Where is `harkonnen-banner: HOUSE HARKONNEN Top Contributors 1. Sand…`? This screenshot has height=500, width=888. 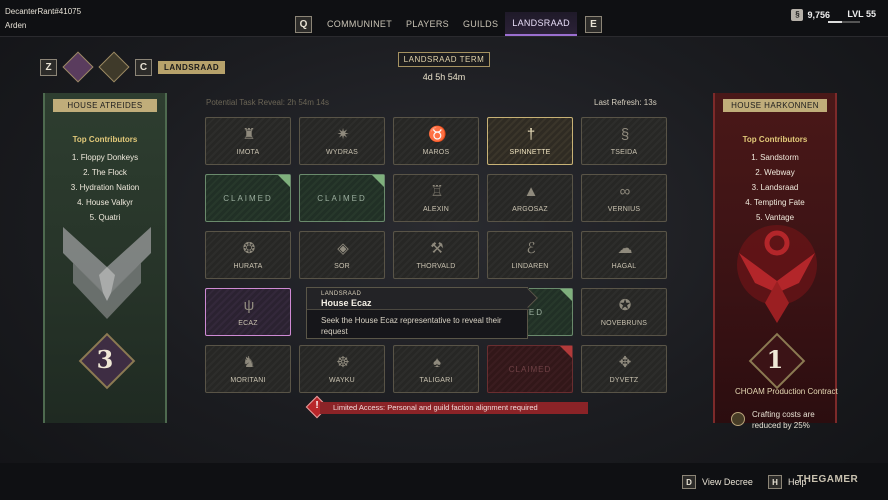 harkonnen-banner: HOUSE HARKONNEN Top Contributors 1. Sand… is located at coordinates (775, 258).